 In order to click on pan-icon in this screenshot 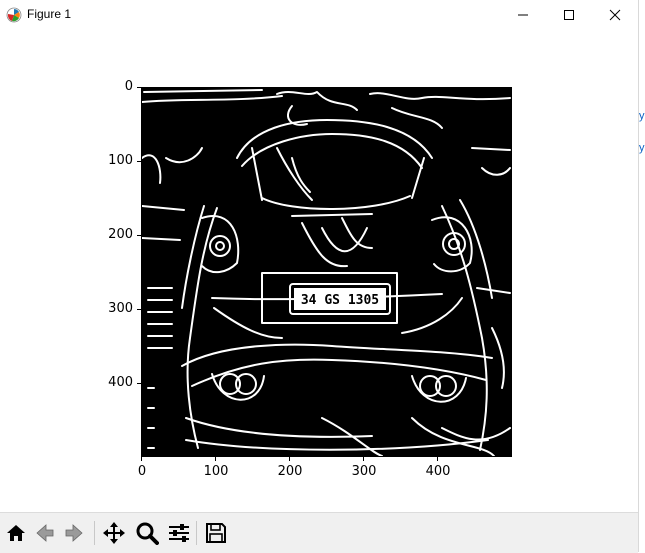, I will do `click(114, 533)`.